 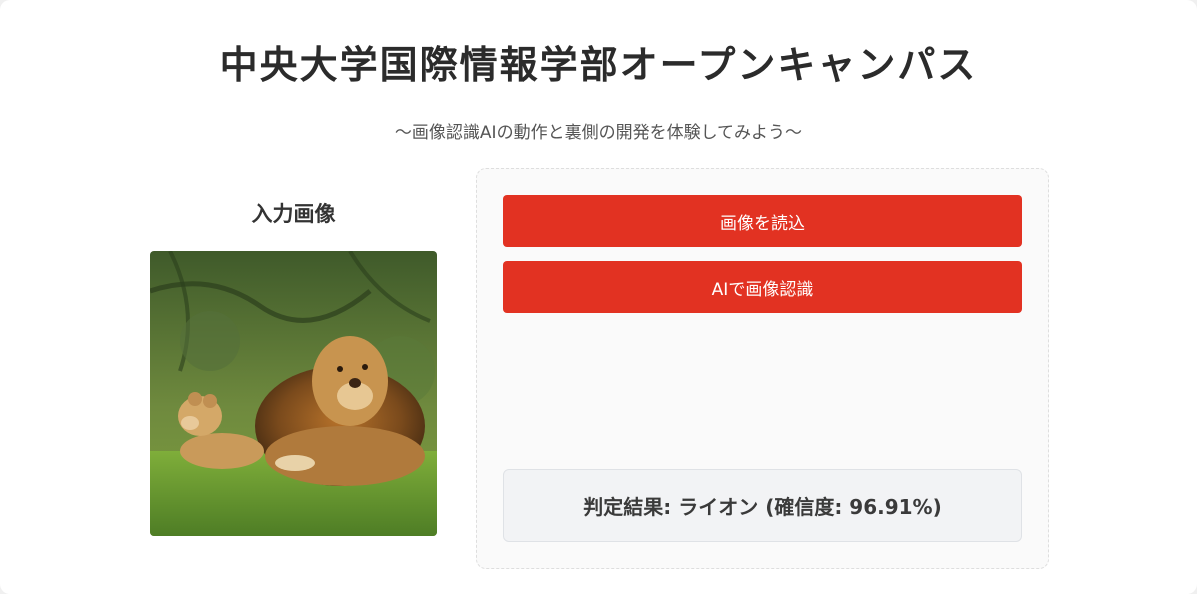 I want to click on result-box: 判定結果: ライオン (確信度: 96.91%), so click(x=762, y=505).